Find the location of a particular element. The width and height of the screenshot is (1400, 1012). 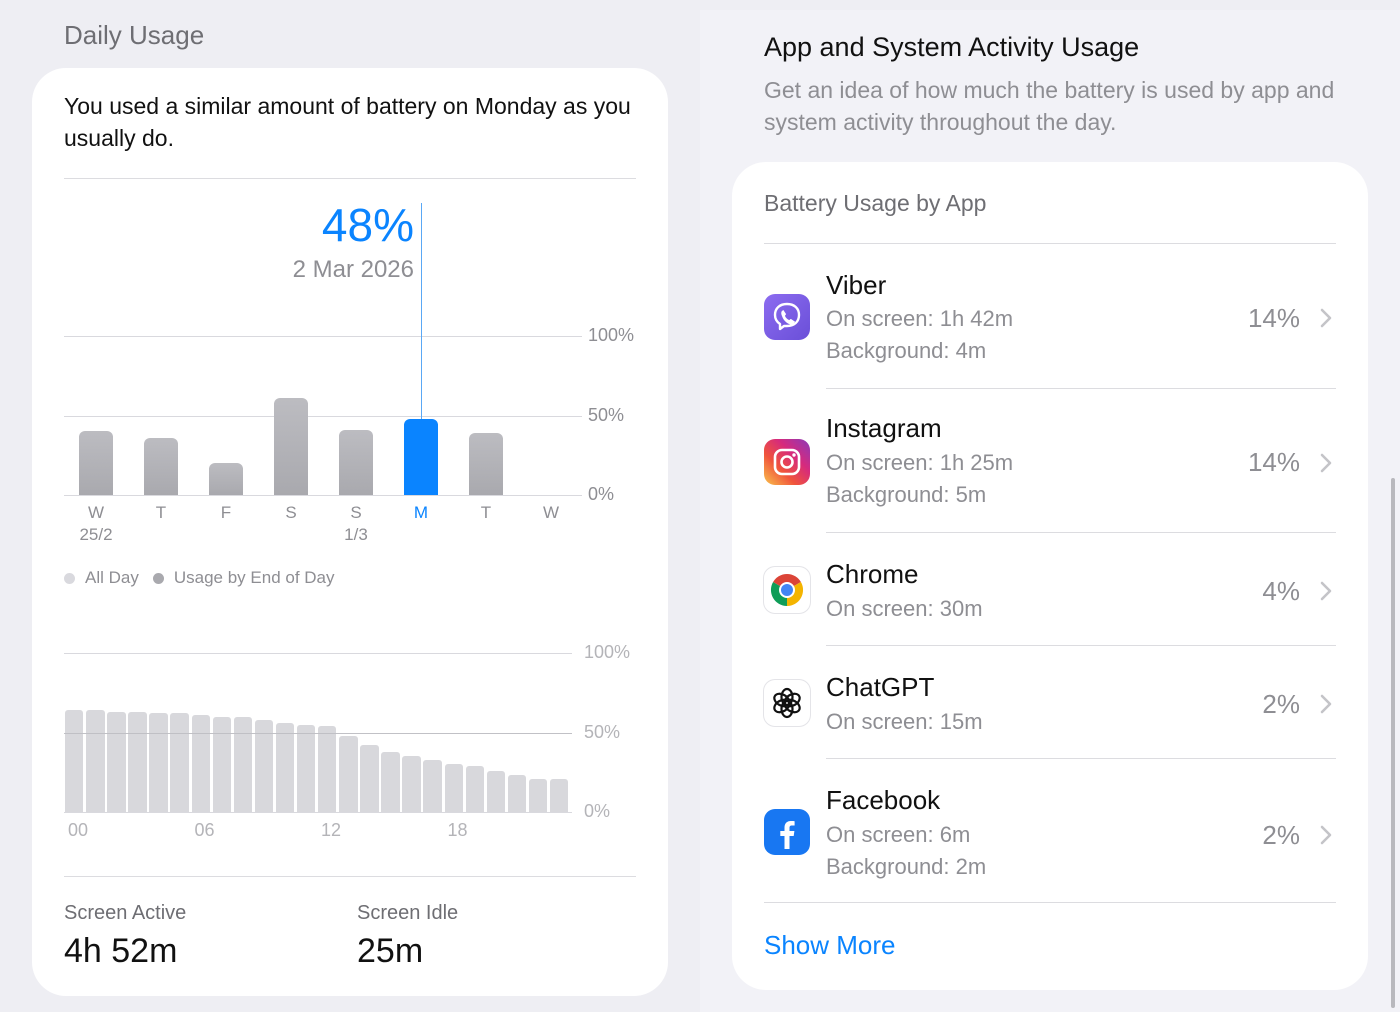

daily-chart-date-label: 25/2 is located at coordinates (96, 534).